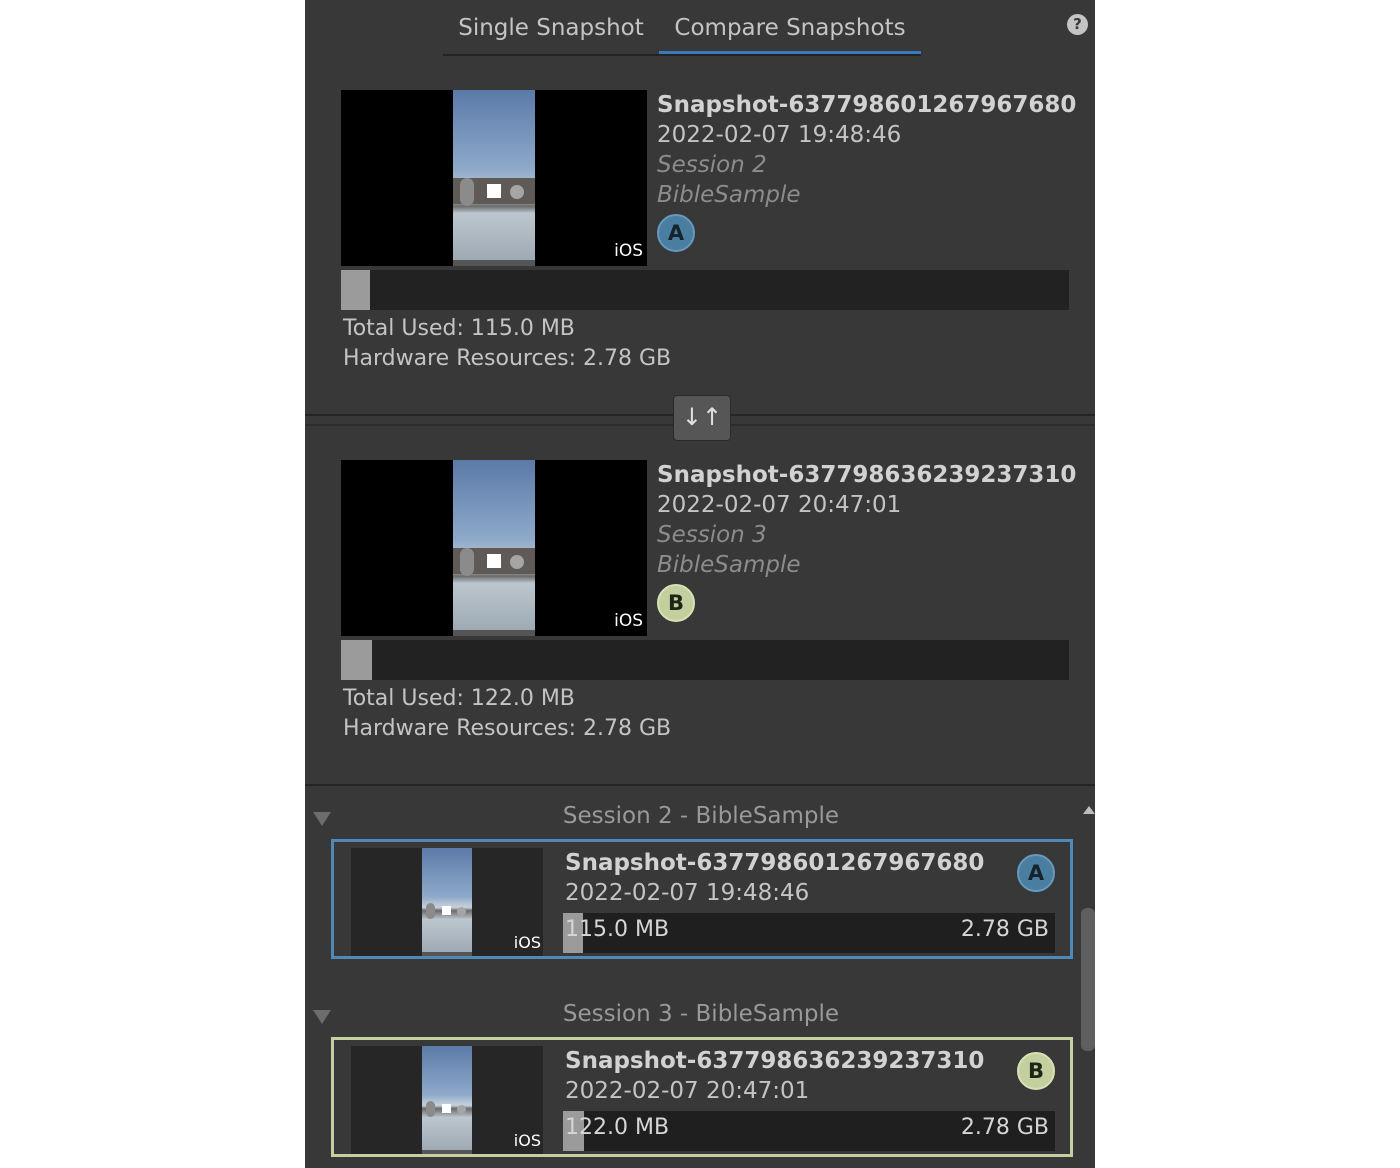 The height and width of the screenshot is (1168, 1400). What do you see at coordinates (687, 1091) in the screenshot?
I see `snapshot-date: 2022-02-07 20:47:01` at bounding box center [687, 1091].